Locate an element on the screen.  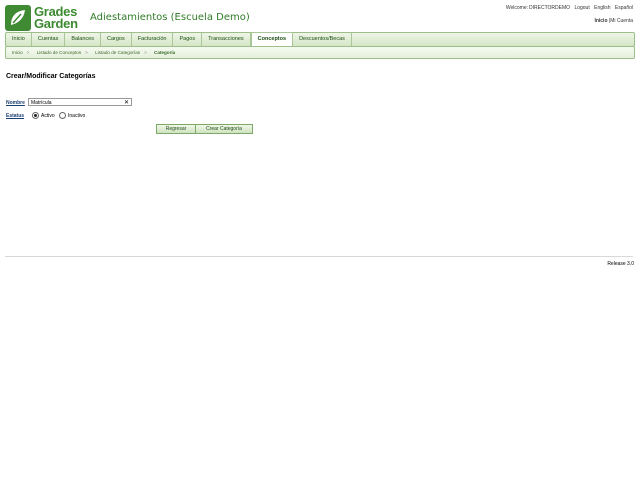
home-link: Inicio is located at coordinates (600, 21).